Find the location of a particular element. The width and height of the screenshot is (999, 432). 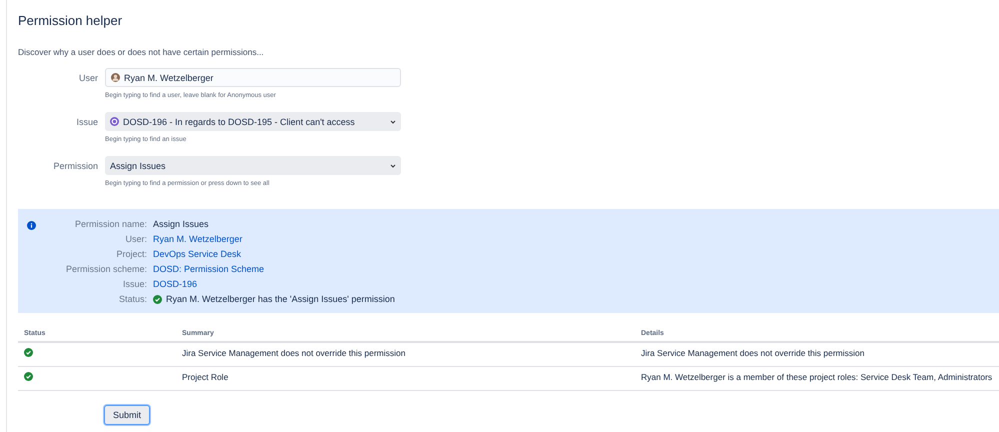

page-title: Permission helper is located at coordinates (71, 20).